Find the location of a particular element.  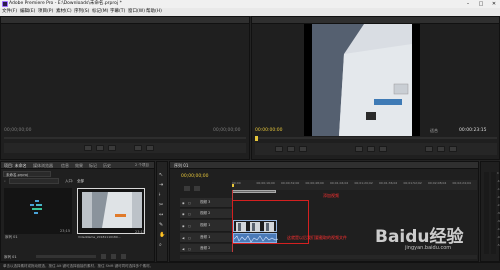

menu-sequence: 序列(S) is located at coordinates (81, 12).